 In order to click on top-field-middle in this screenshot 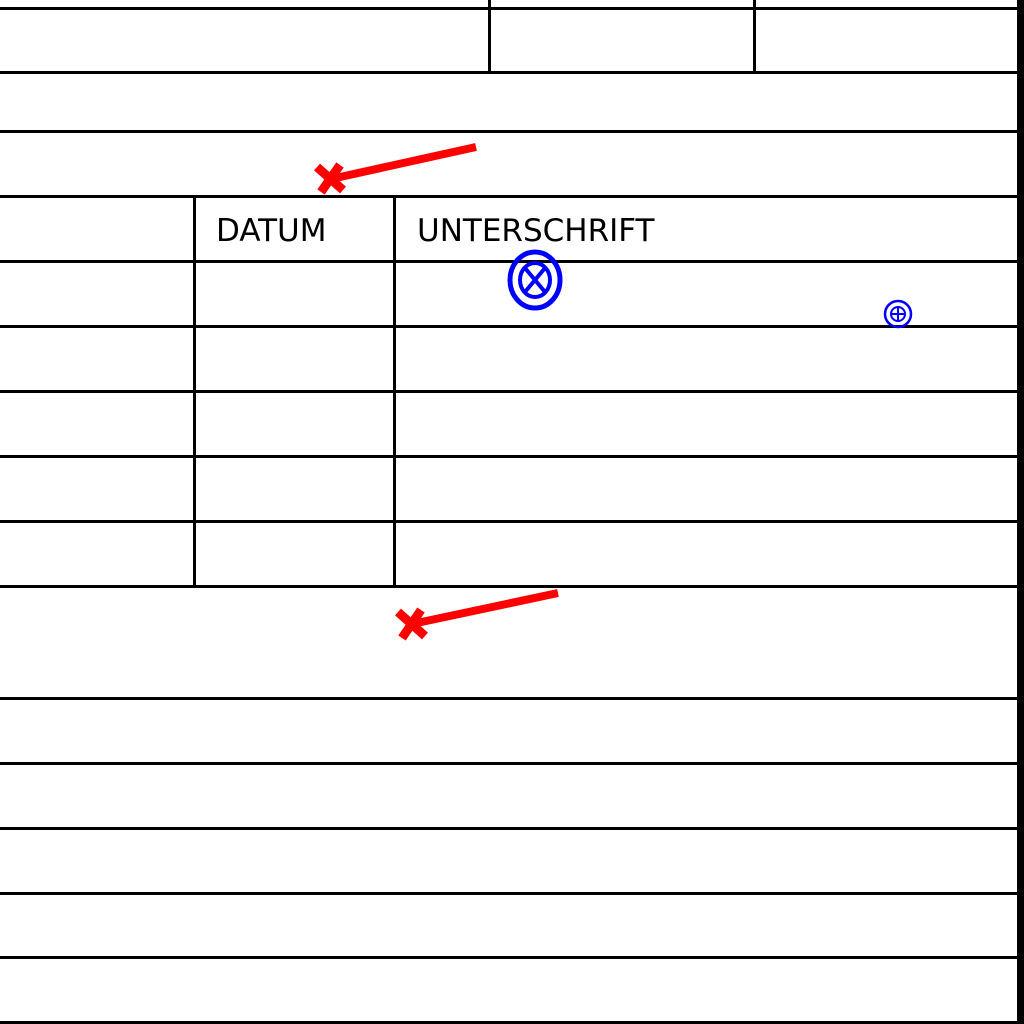, I will do `click(622, 40)`.